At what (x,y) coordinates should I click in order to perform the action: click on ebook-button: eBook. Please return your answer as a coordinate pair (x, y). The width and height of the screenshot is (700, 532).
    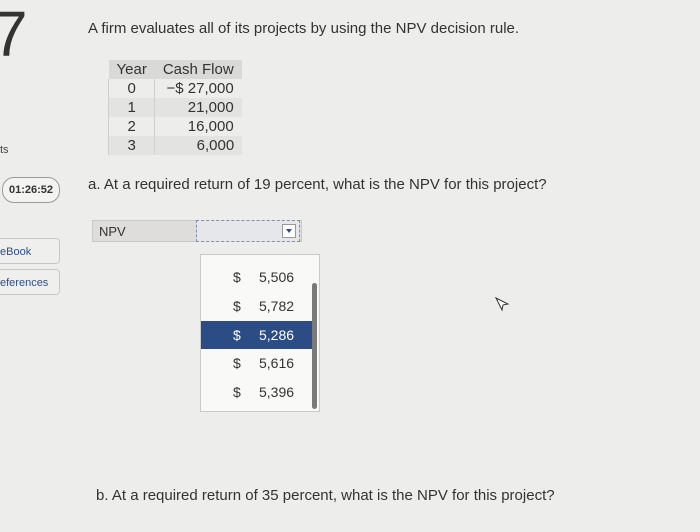
    Looking at the image, I should click on (30, 251).